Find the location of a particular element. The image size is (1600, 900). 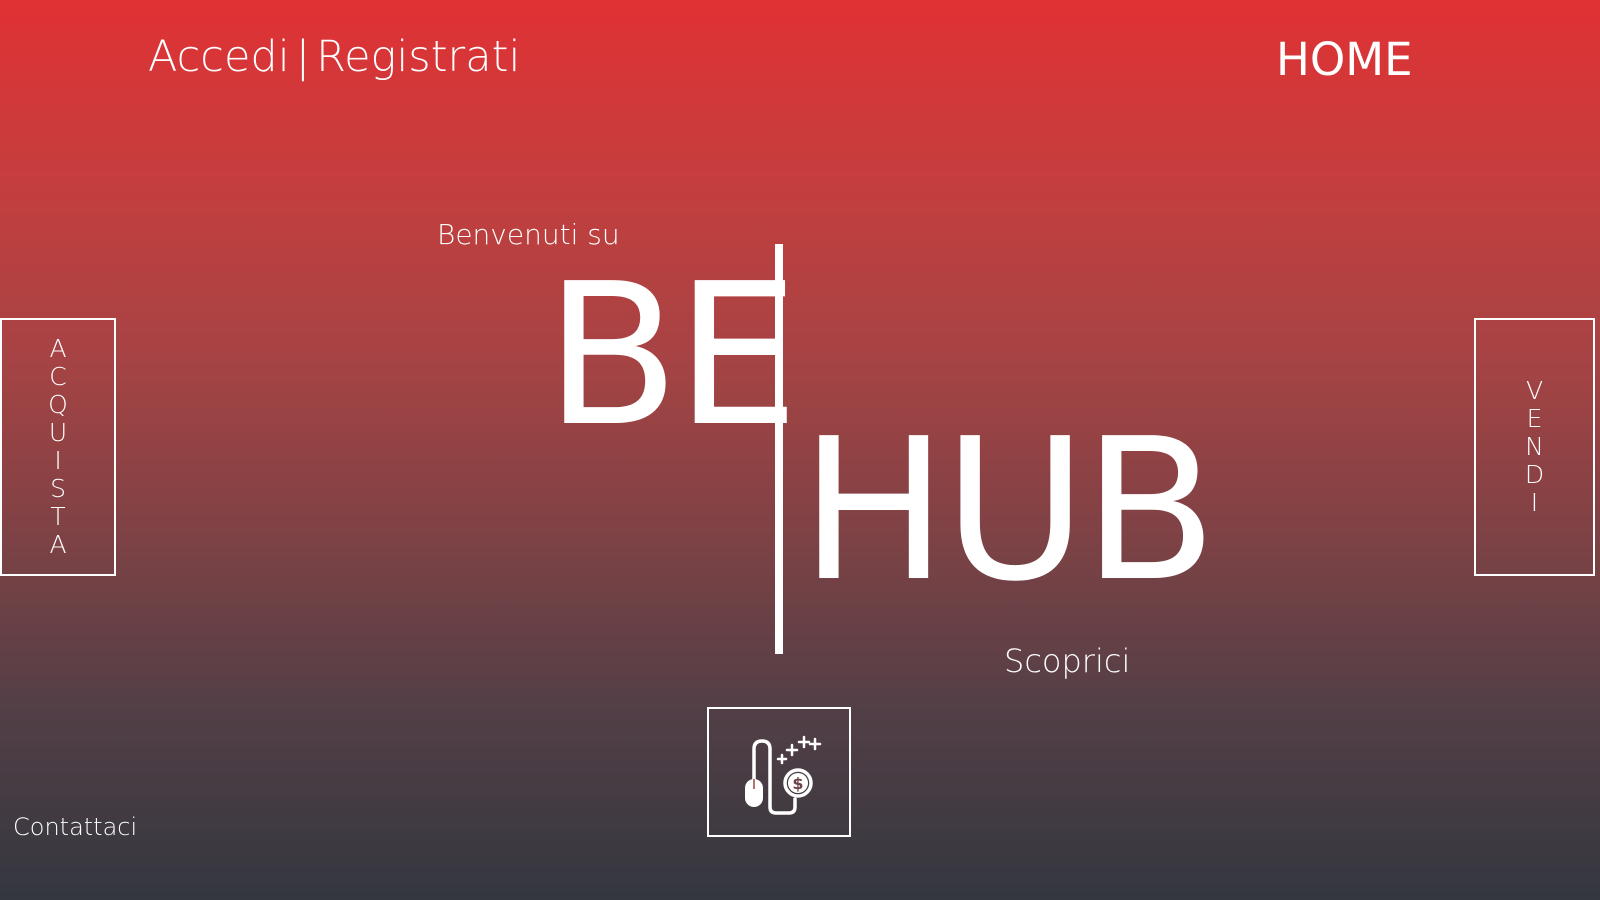

home-link: HOME is located at coordinates (1344, 59).